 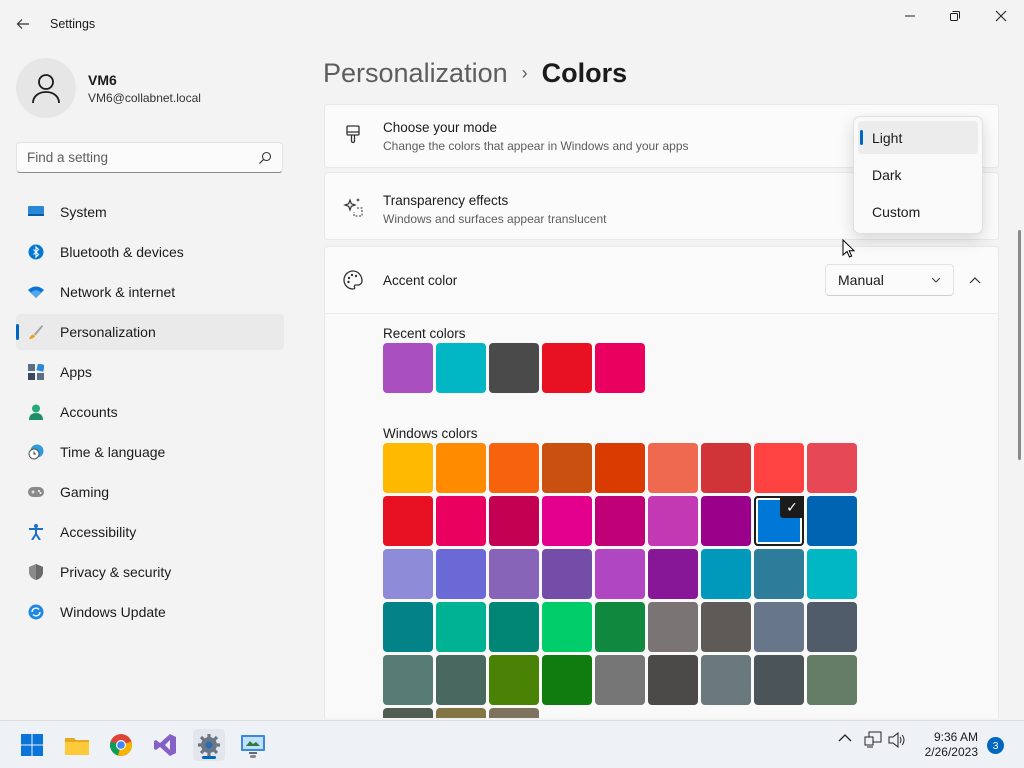 What do you see at coordinates (150, 212) in the screenshot?
I see `sidebar-item-system: System` at bounding box center [150, 212].